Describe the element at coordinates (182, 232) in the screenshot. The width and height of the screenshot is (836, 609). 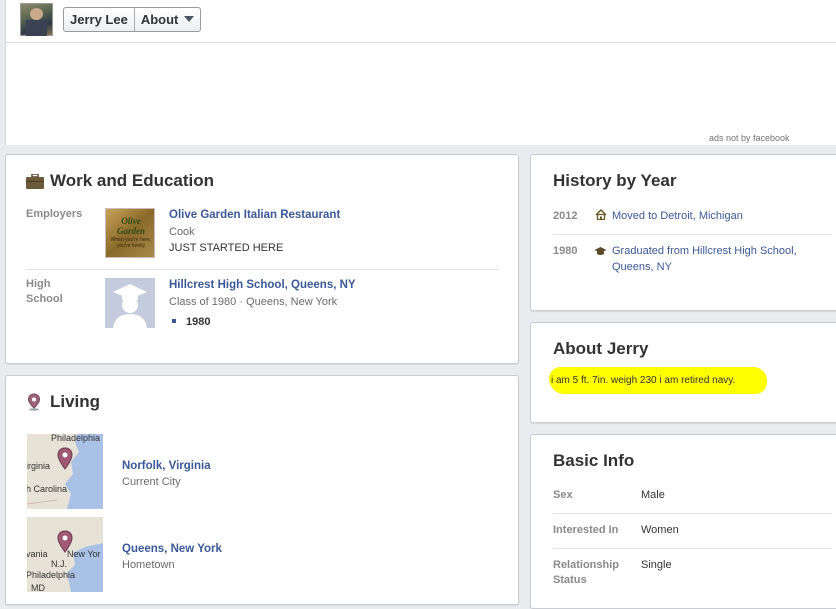
I see `employer-position: Cook` at that location.